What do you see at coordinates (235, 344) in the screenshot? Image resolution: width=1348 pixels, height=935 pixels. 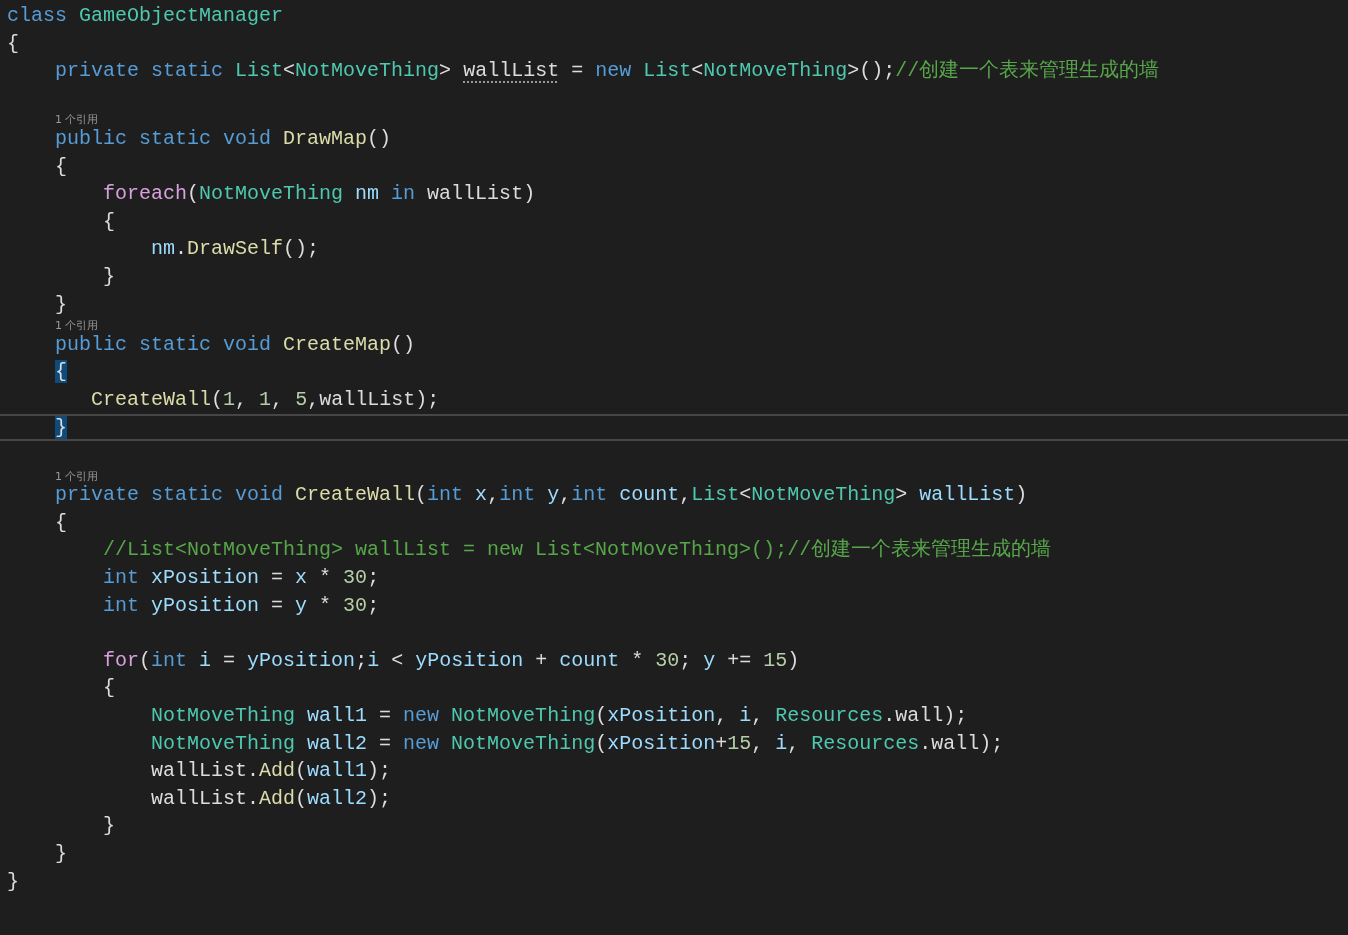 I see `code-line: public static void CreateMap()` at bounding box center [235, 344].